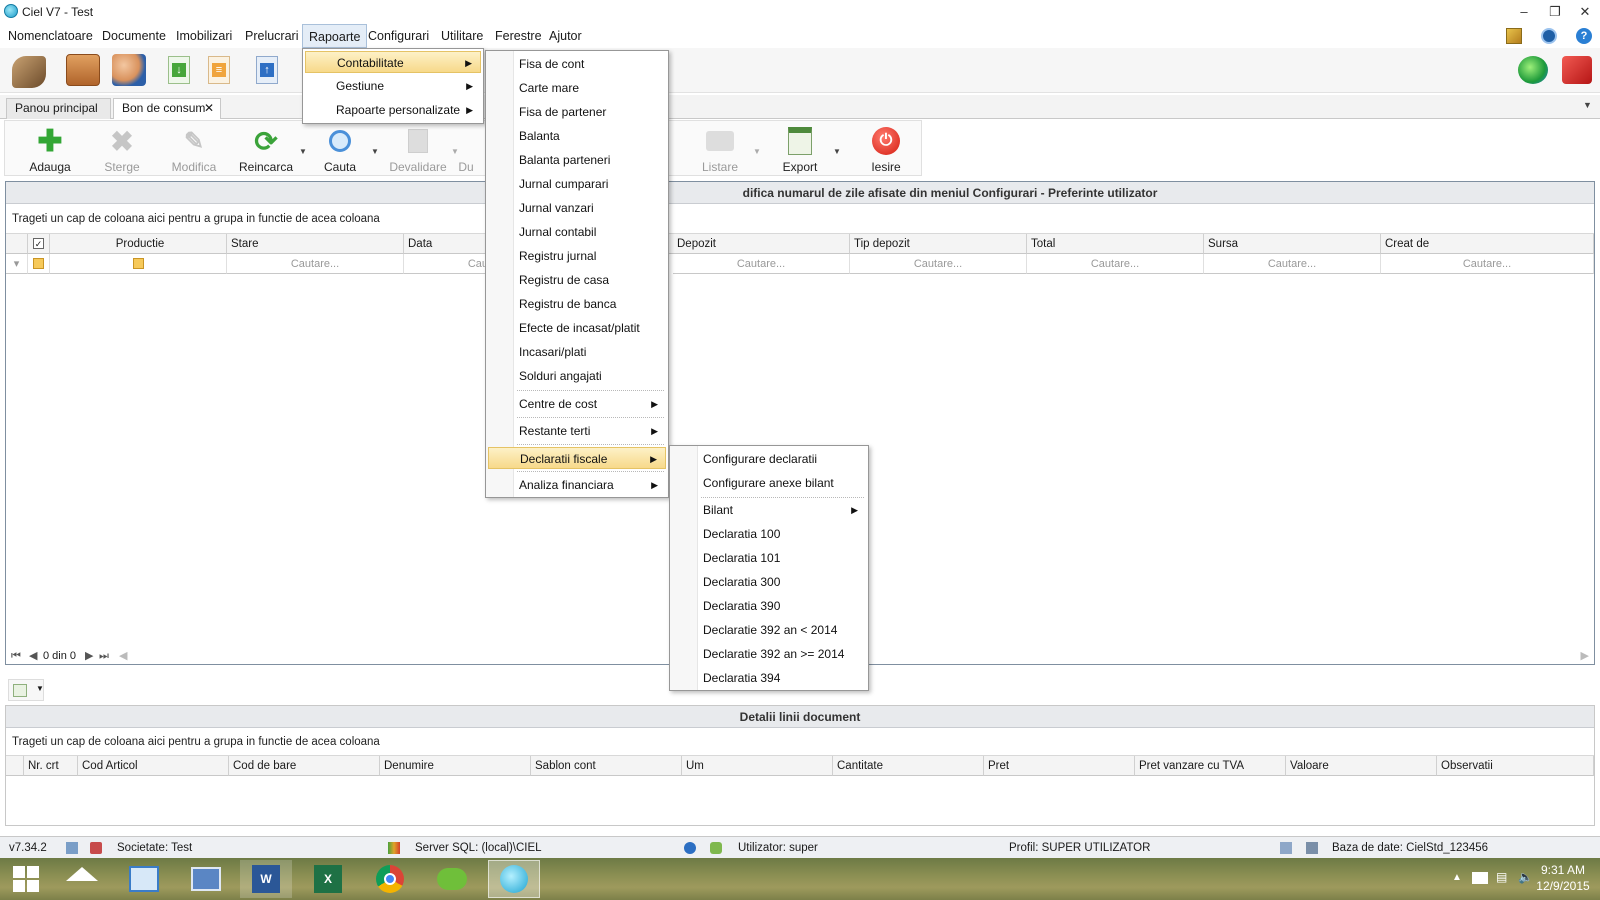  What do you see at coordinates (83, 70) in the screenshot?
I see `box-icon` at bounding box center [83, 70].